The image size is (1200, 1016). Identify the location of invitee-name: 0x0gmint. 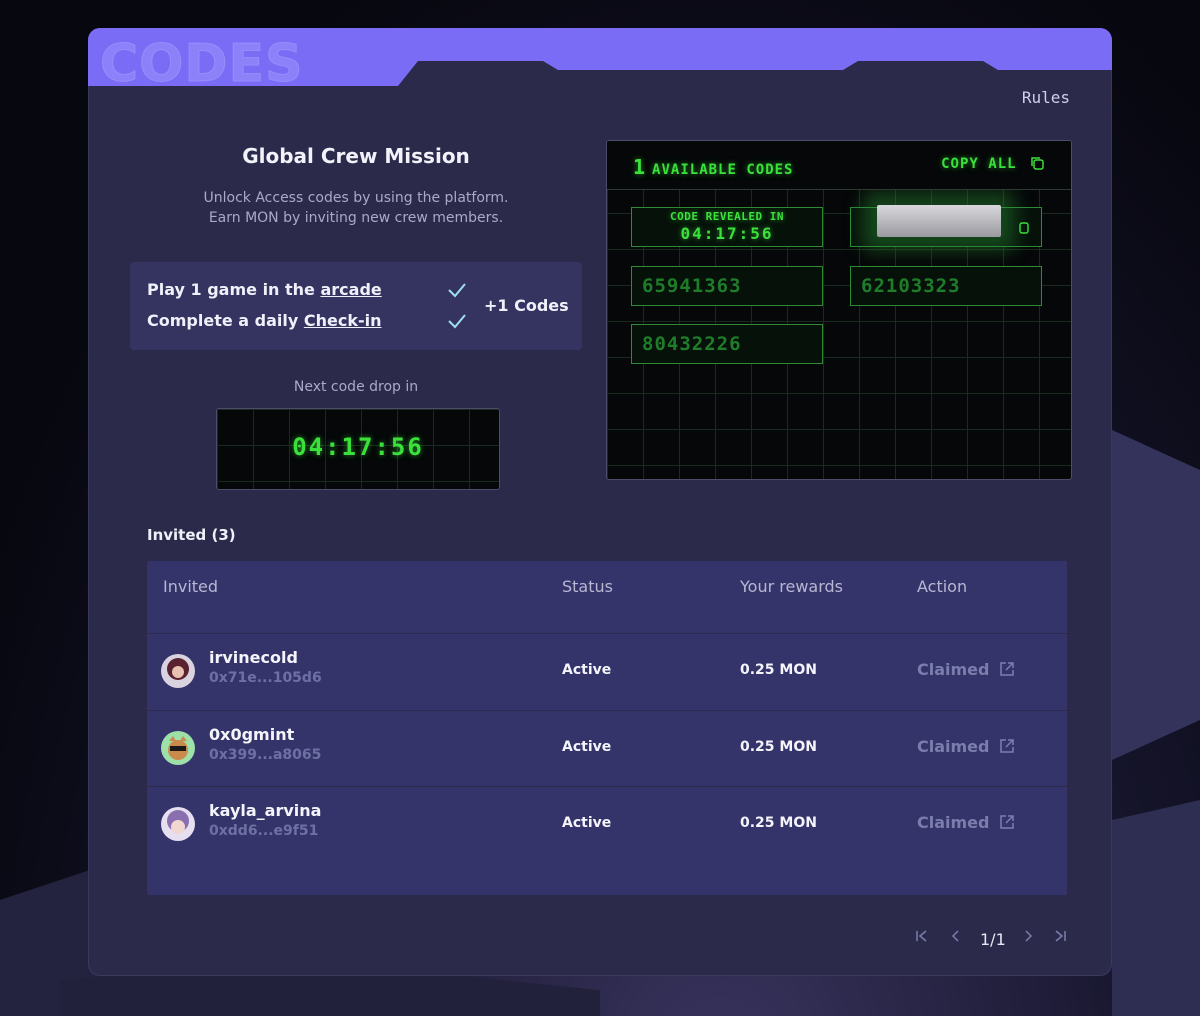
(252, 734).